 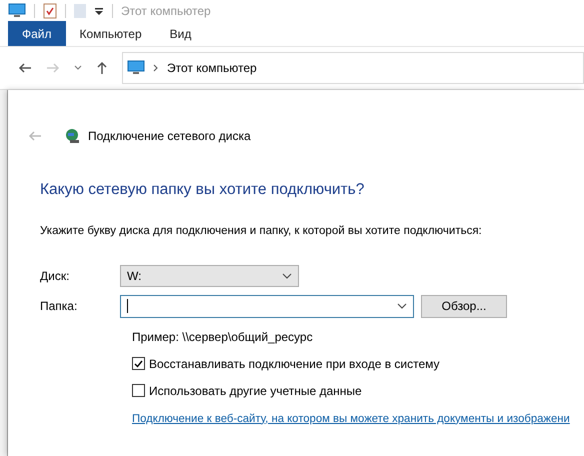 I want to click on instruction-text: Укажите букву диска для подключения и папку, к которой вы хотите подключиться:, so click(x=261, y=232).